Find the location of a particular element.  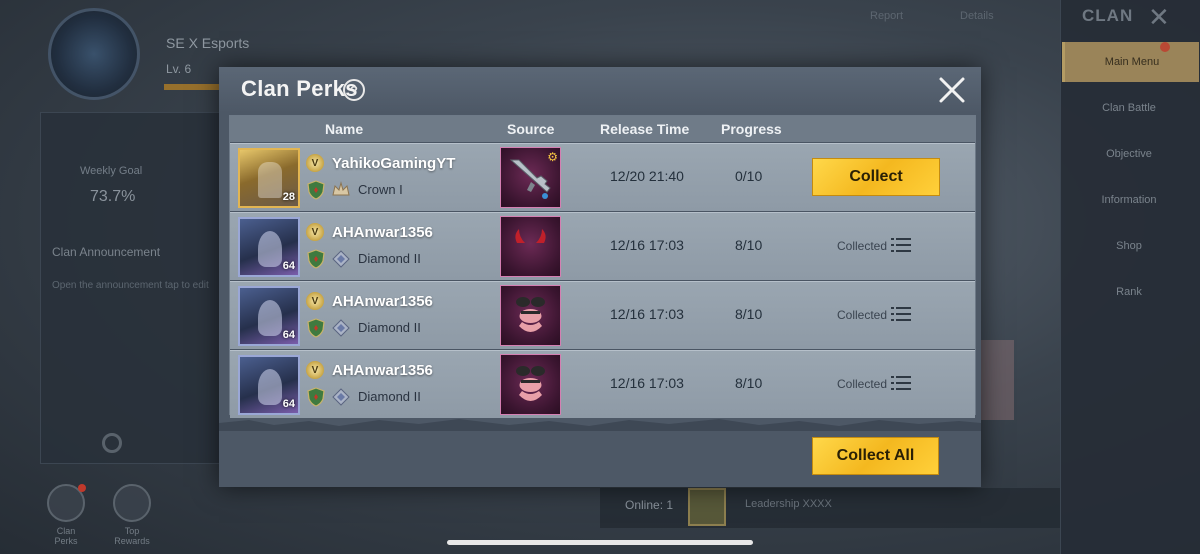

close-icon is located at coordinates (952, 90).